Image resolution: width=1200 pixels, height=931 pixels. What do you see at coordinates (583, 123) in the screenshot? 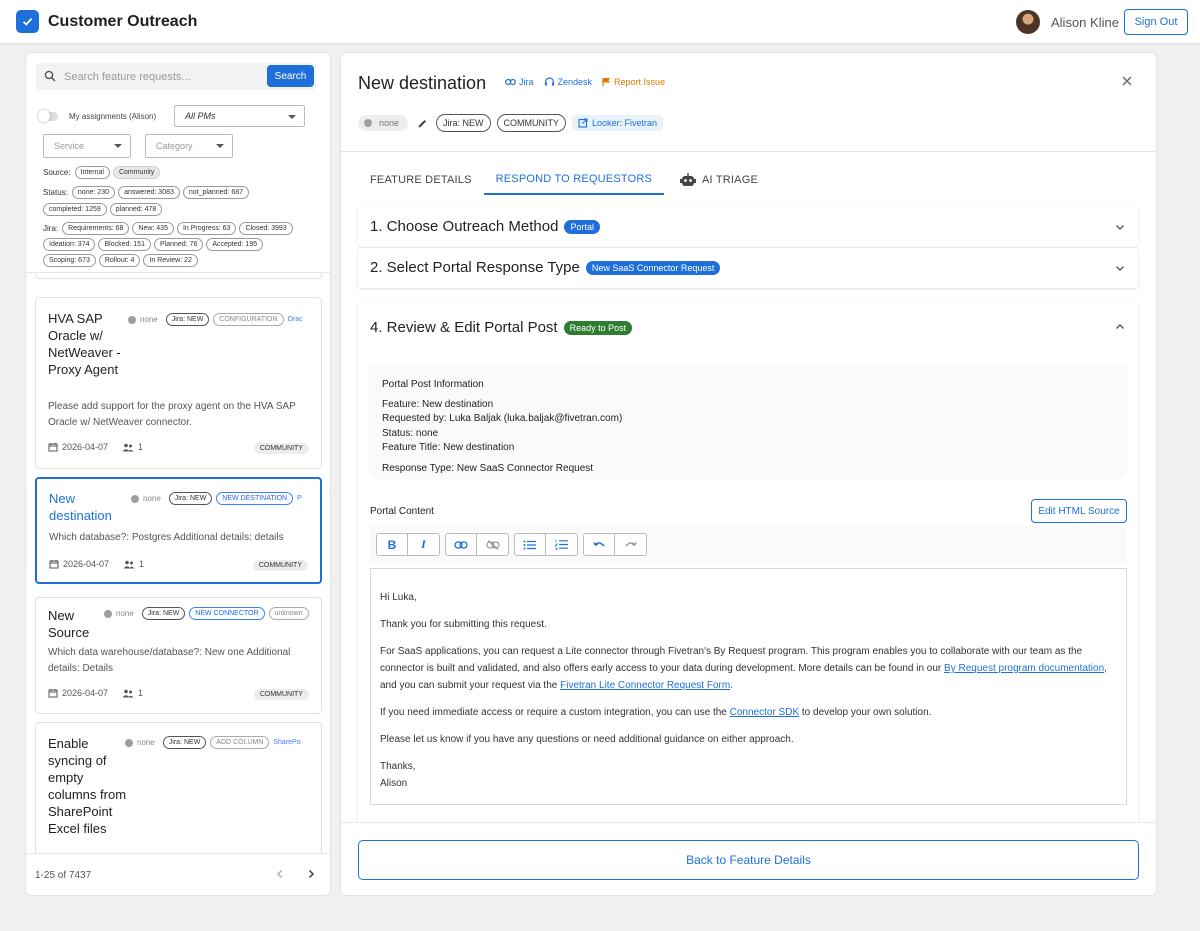
I see `external-link-icon` at bounding box center [583, 123].